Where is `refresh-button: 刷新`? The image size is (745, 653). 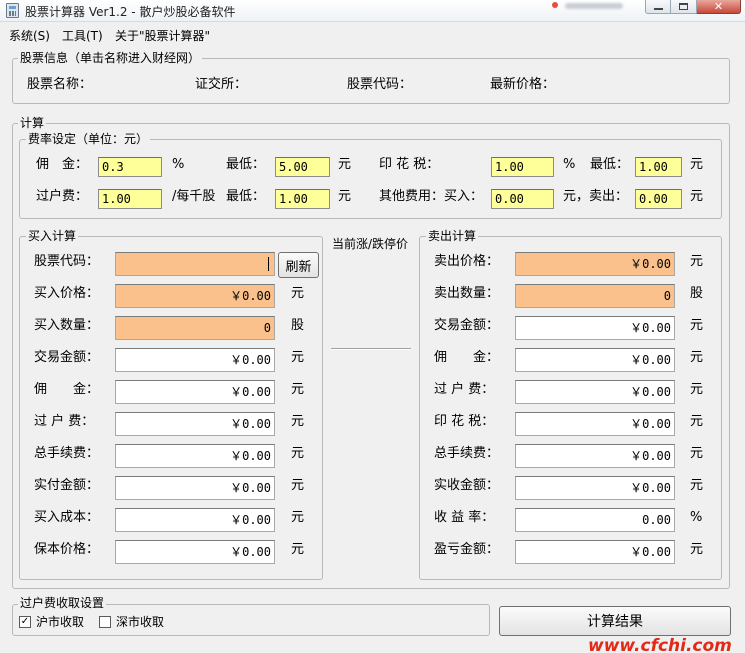 refresh-button: 刷新 is located at coordinates (298, 265).